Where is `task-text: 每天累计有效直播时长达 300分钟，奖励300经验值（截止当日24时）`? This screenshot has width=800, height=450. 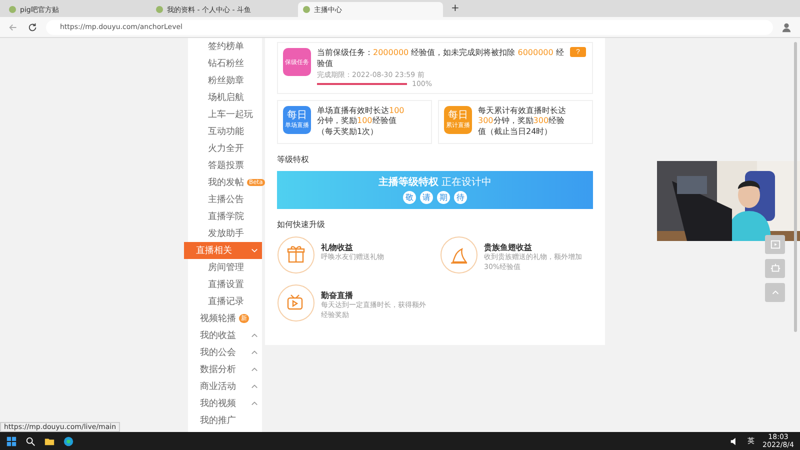
task-text: 每天累计有效直播时长达 300分钟，奖励300经验值（截止当日24时） is located at coordinates (522, 122).